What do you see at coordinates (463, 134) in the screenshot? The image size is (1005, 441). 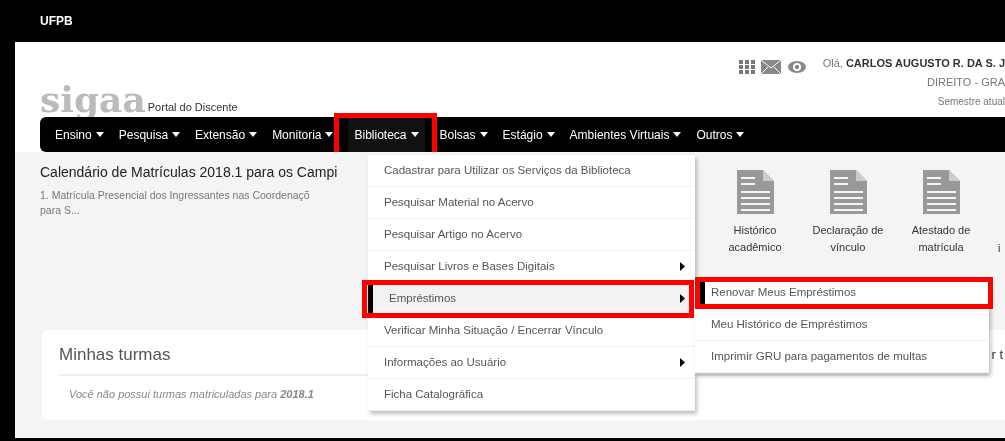 I see `nav-menu-item: Bolsas` at bounding box center [463, 134].